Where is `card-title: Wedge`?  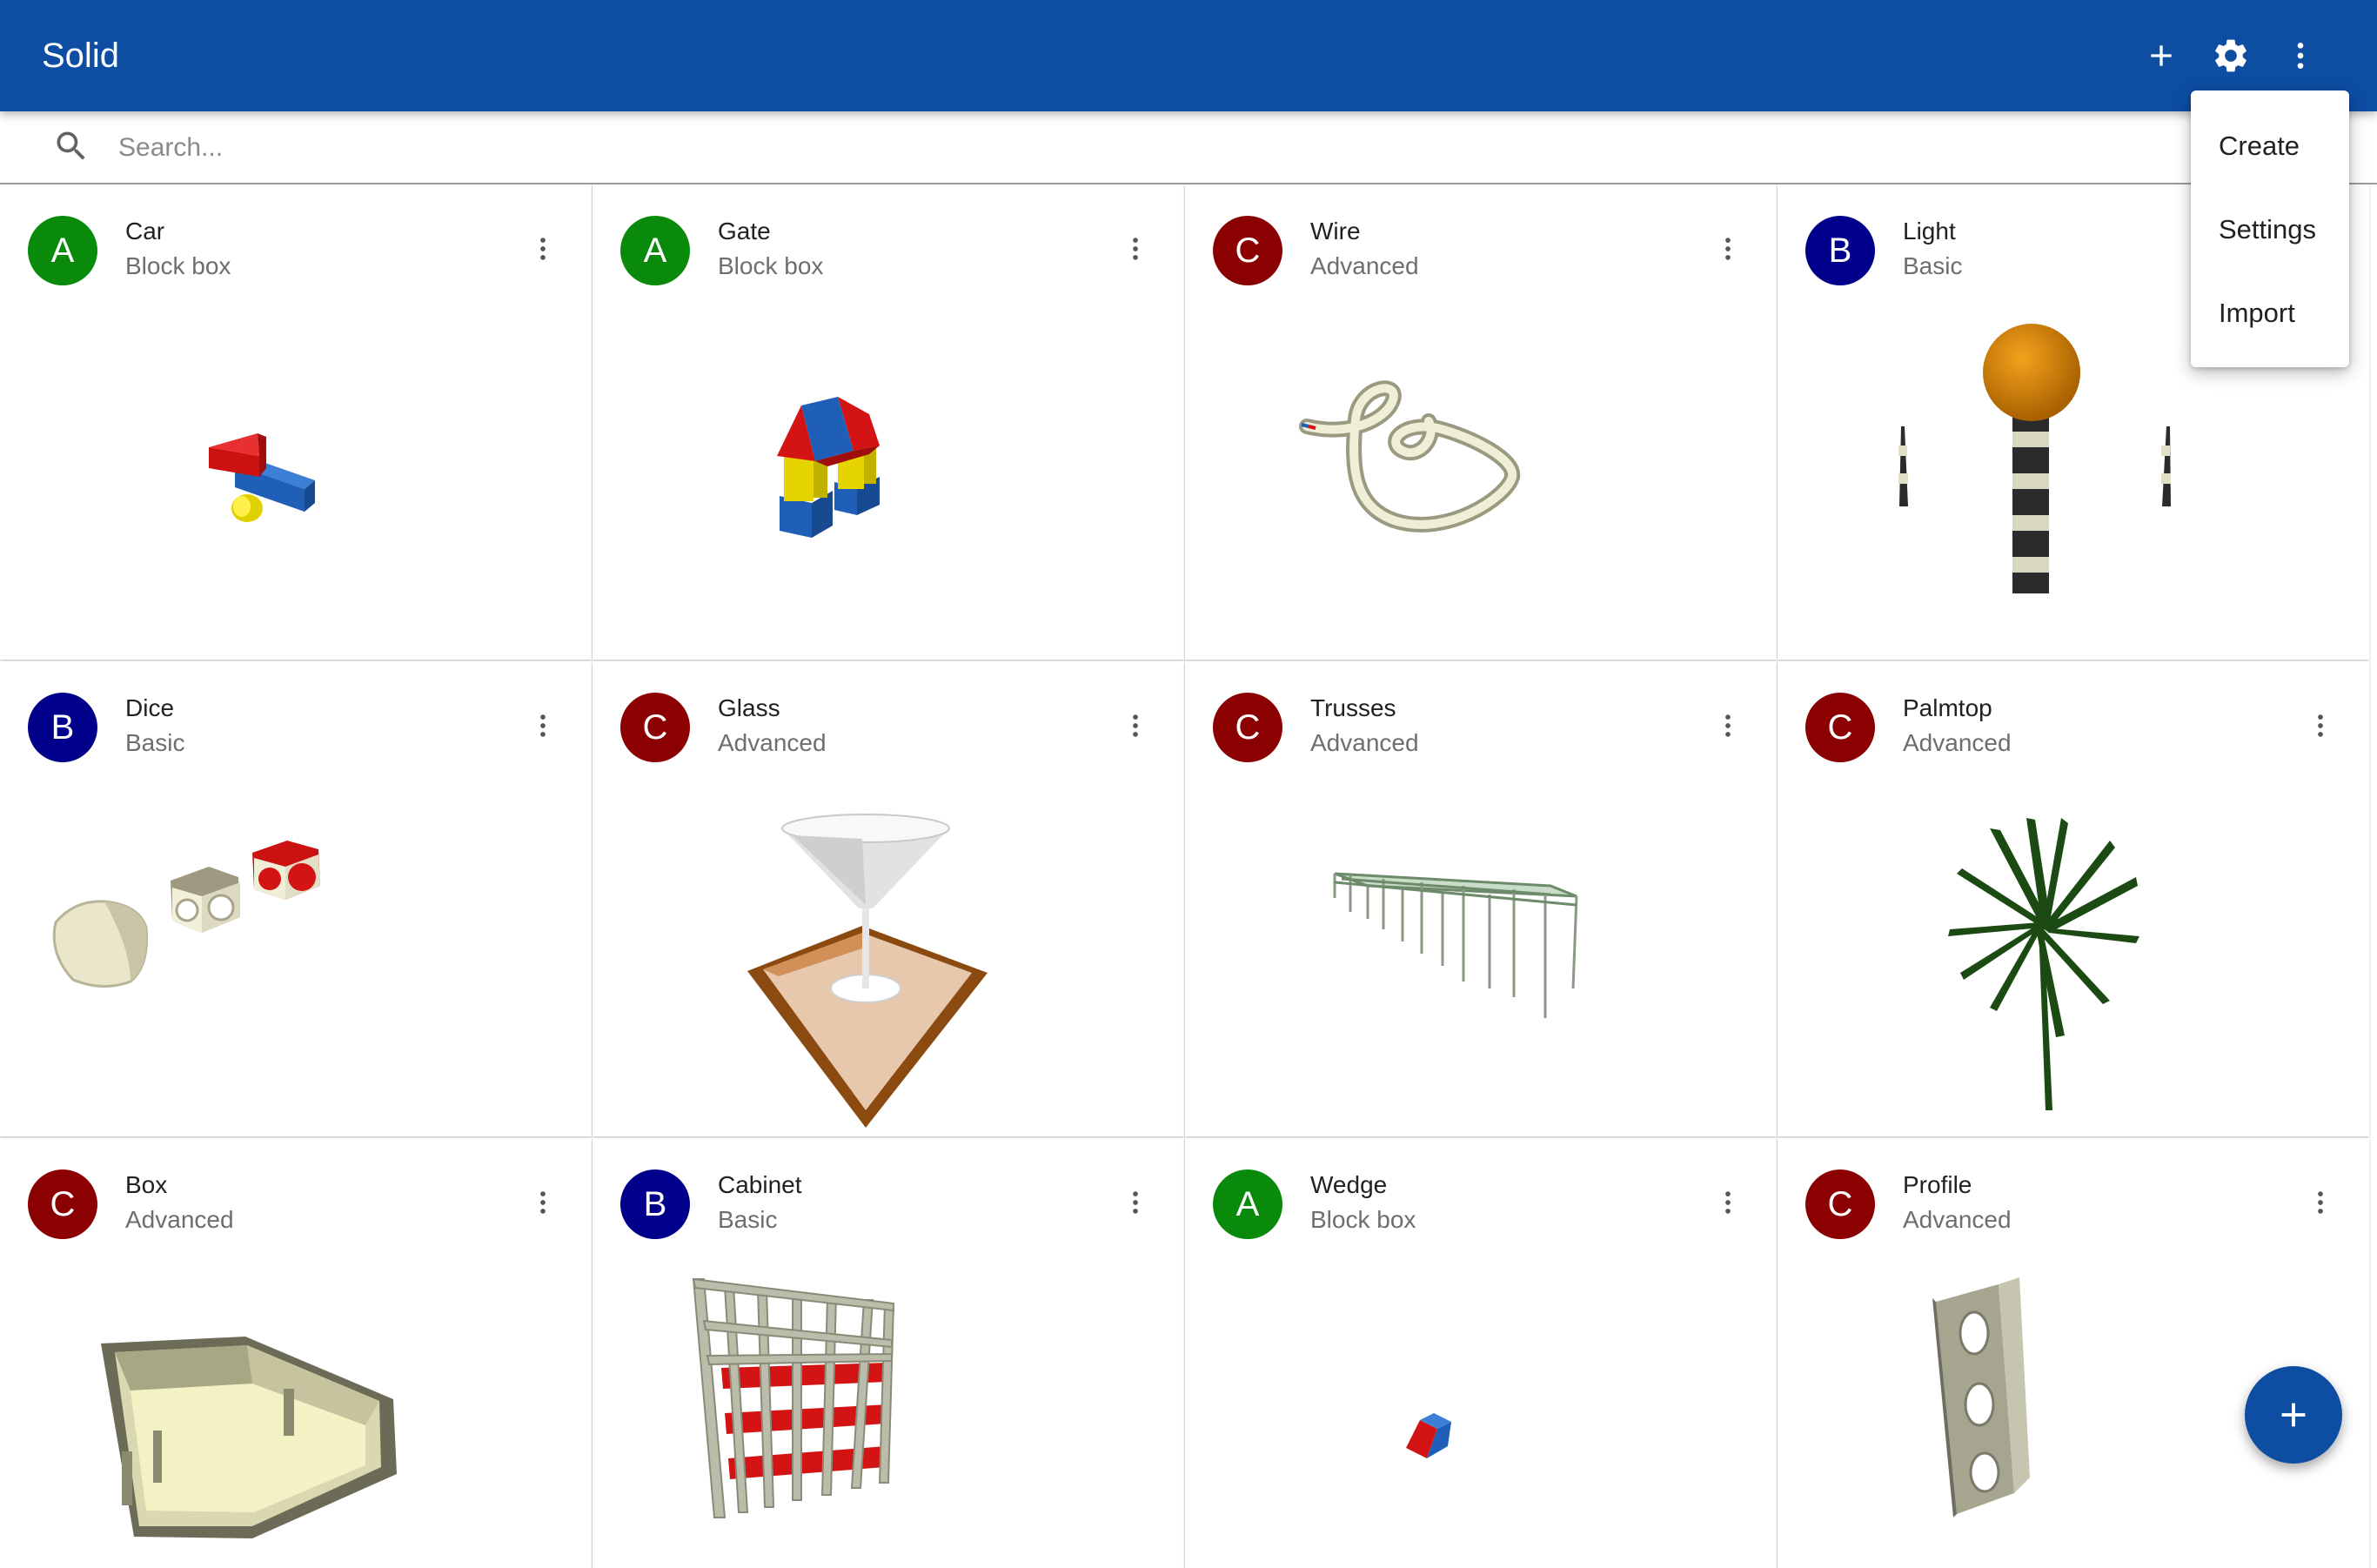 card-title: Wedge is located at coordinates (1349, 1185).